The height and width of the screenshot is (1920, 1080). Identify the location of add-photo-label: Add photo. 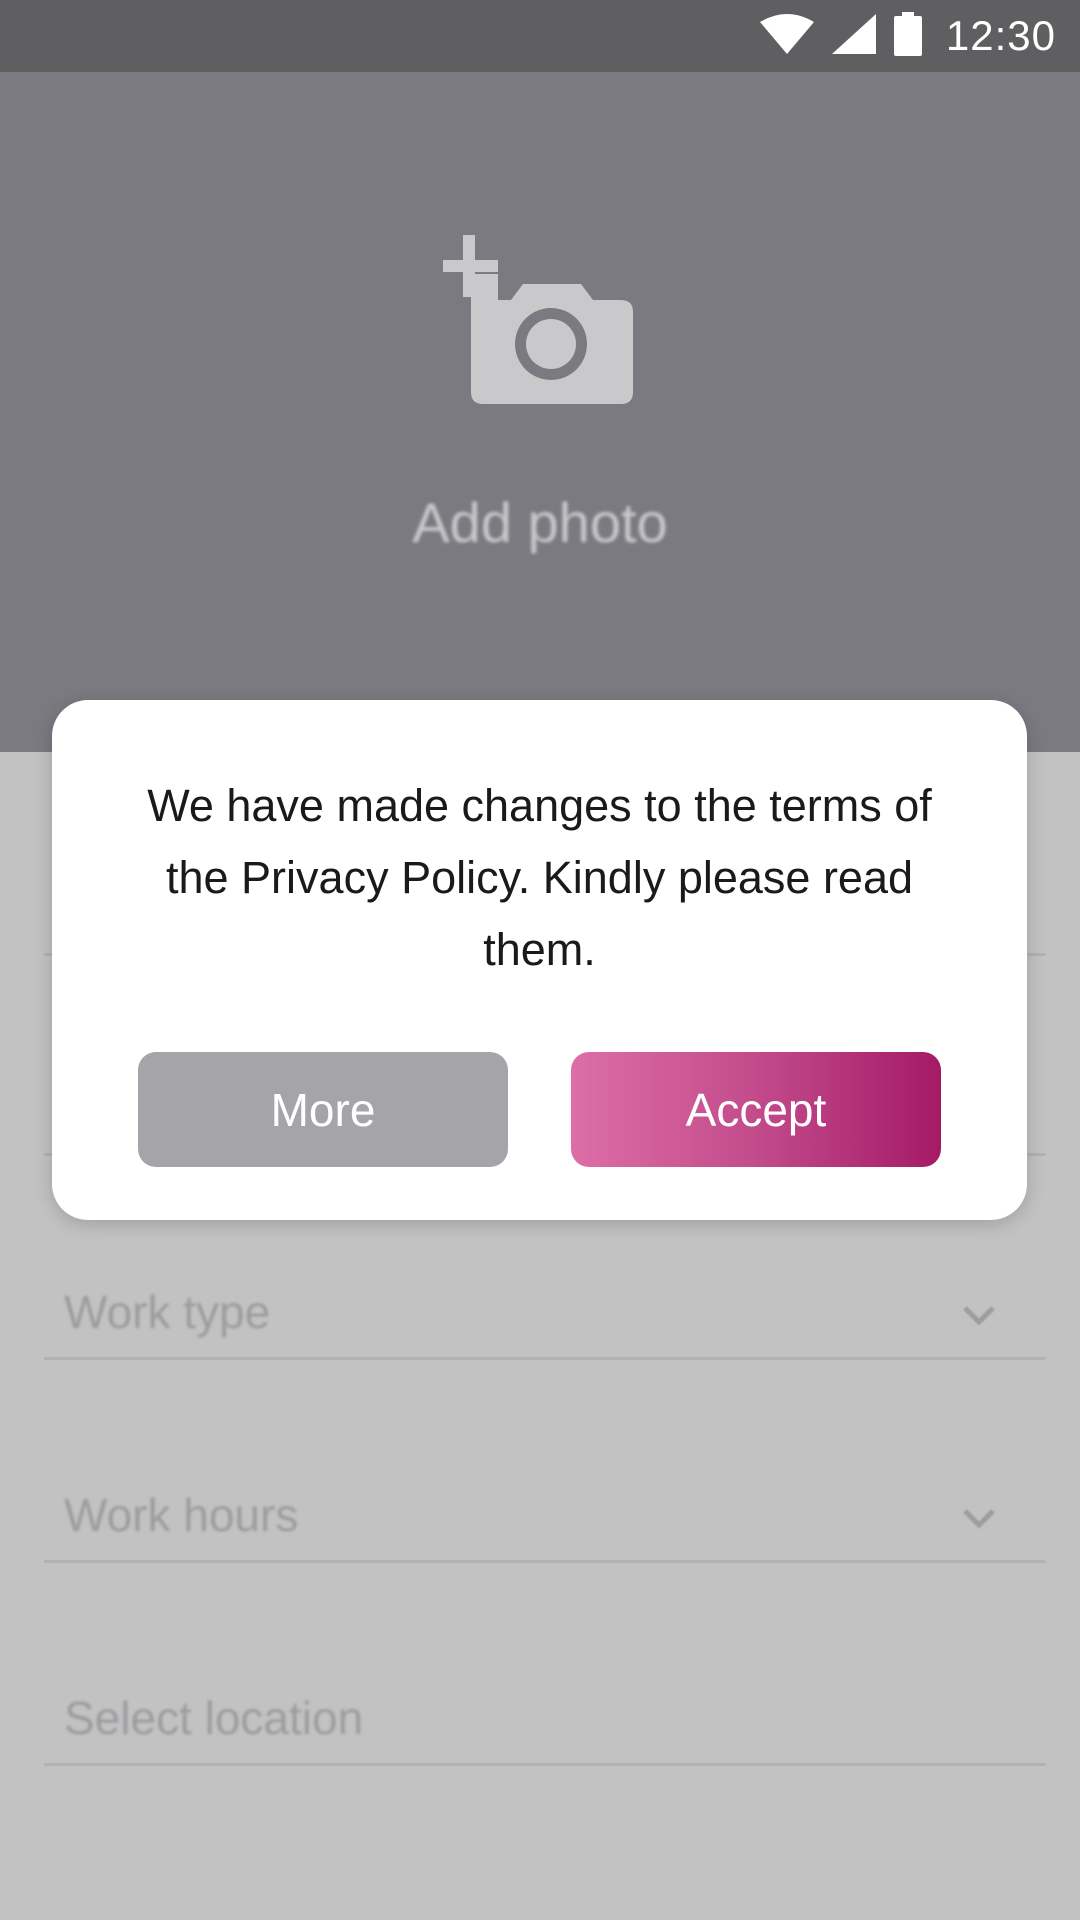
(540, 522).